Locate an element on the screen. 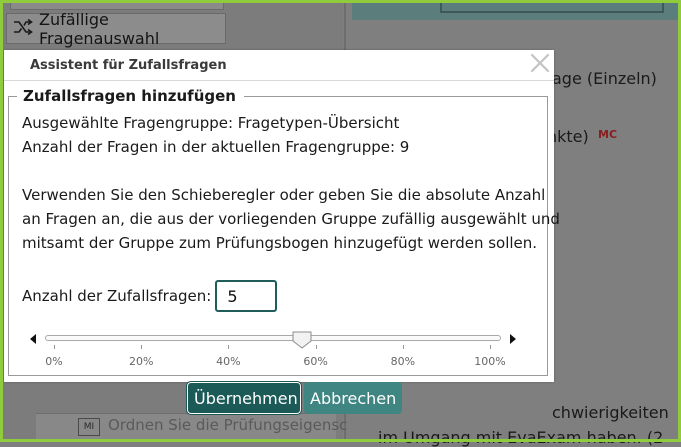 The width and height of the screenshot is (681, 447). slider-tick-label: 60% is located at coordinates (315, 361).